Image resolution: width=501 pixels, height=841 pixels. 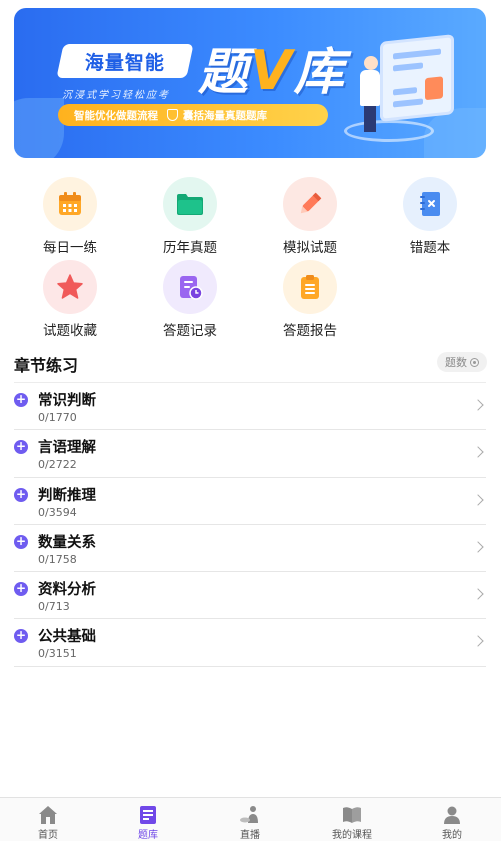 I want to click on chapter-progress: 0/3594, so click(x=57, y=512).